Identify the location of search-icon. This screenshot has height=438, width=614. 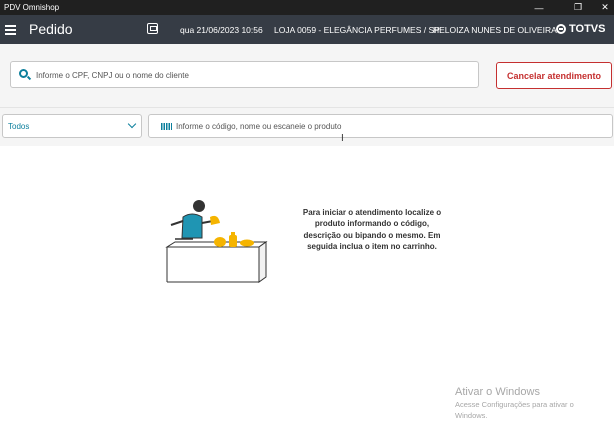
(23, 73).